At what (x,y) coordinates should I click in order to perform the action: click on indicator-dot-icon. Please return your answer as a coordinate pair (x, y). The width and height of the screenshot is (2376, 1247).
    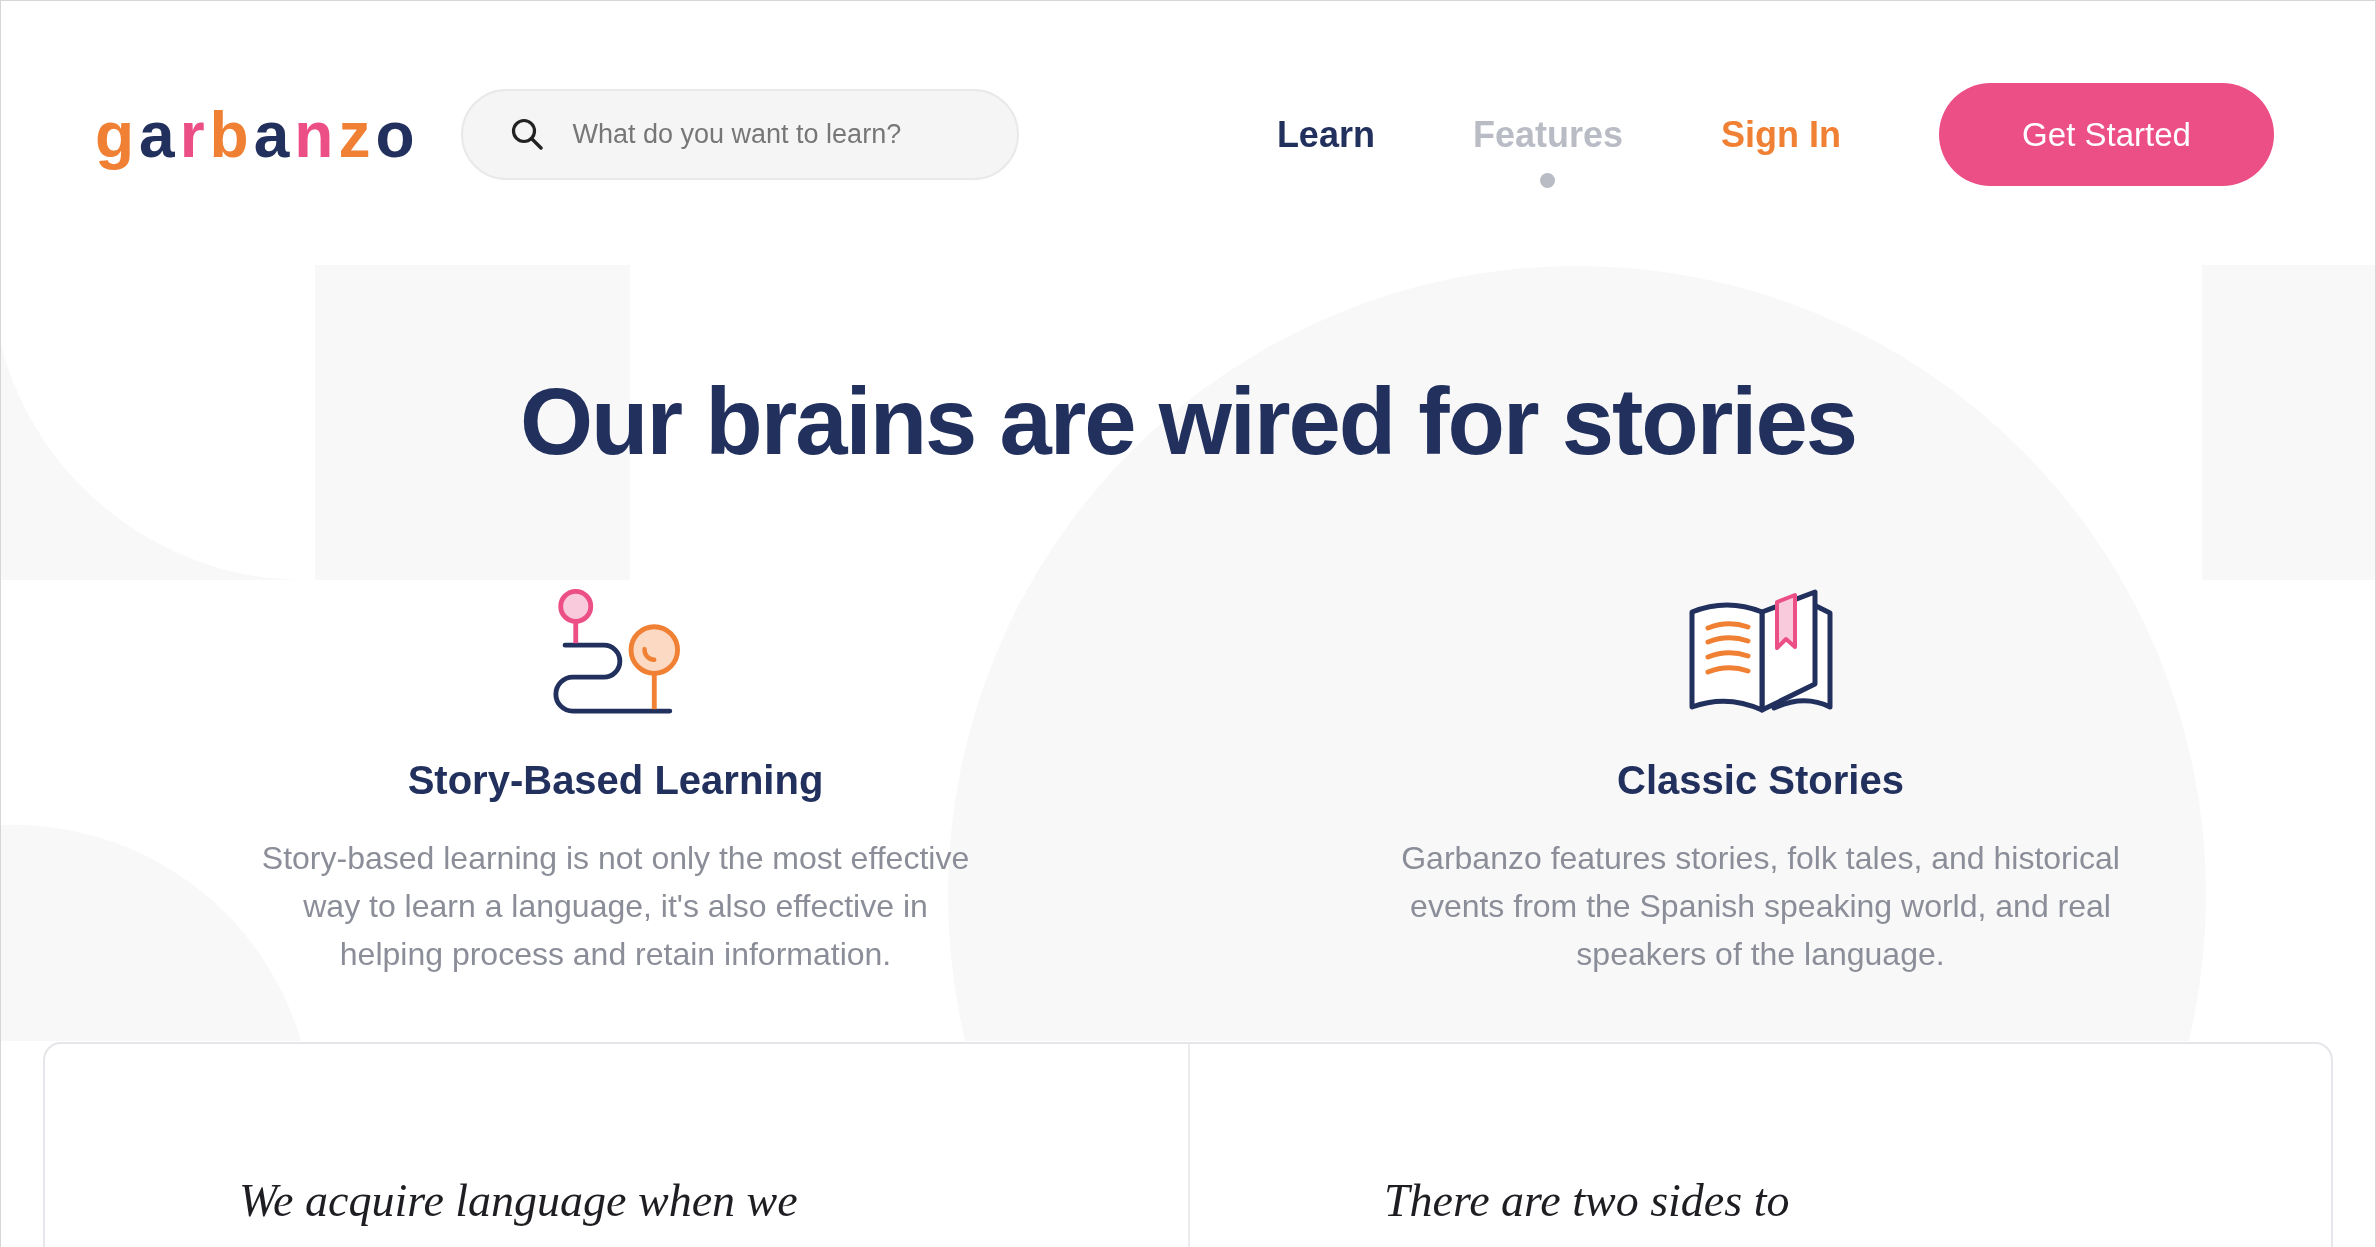
    Looking at the image, I should click on (1547, 181).